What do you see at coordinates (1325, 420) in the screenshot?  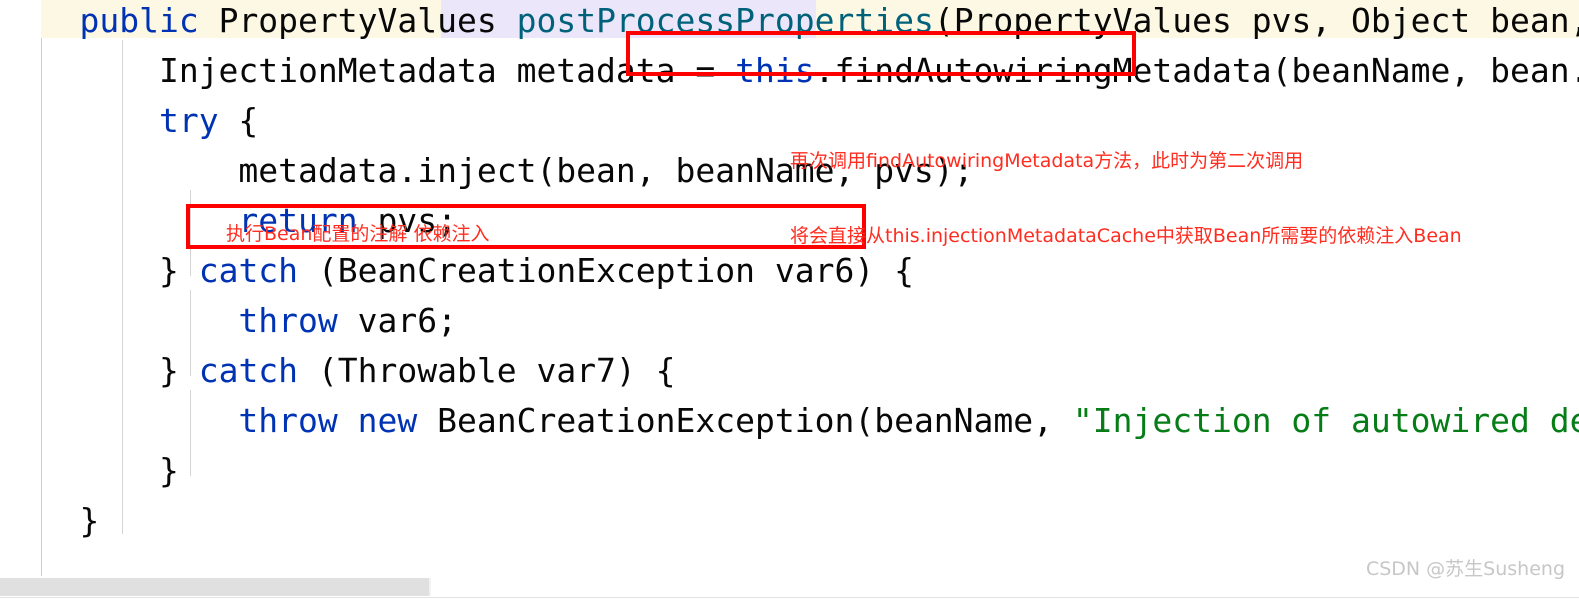 I see `code-token: "Injection of autowired dependencie` at bounding box center [1325, 420].